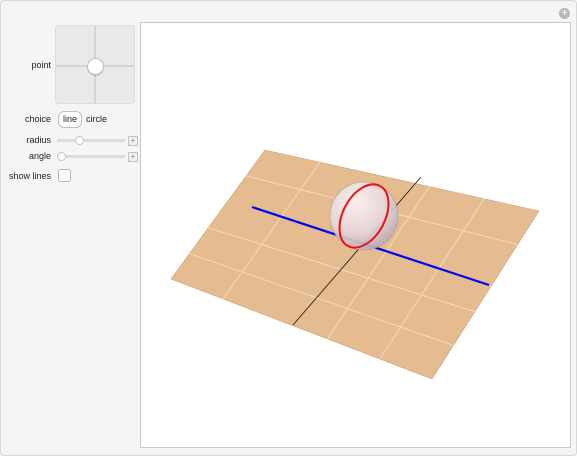 This screenshot has height=456, width=577. I want to click on angle-plus-icon: +, so click(133, 157).